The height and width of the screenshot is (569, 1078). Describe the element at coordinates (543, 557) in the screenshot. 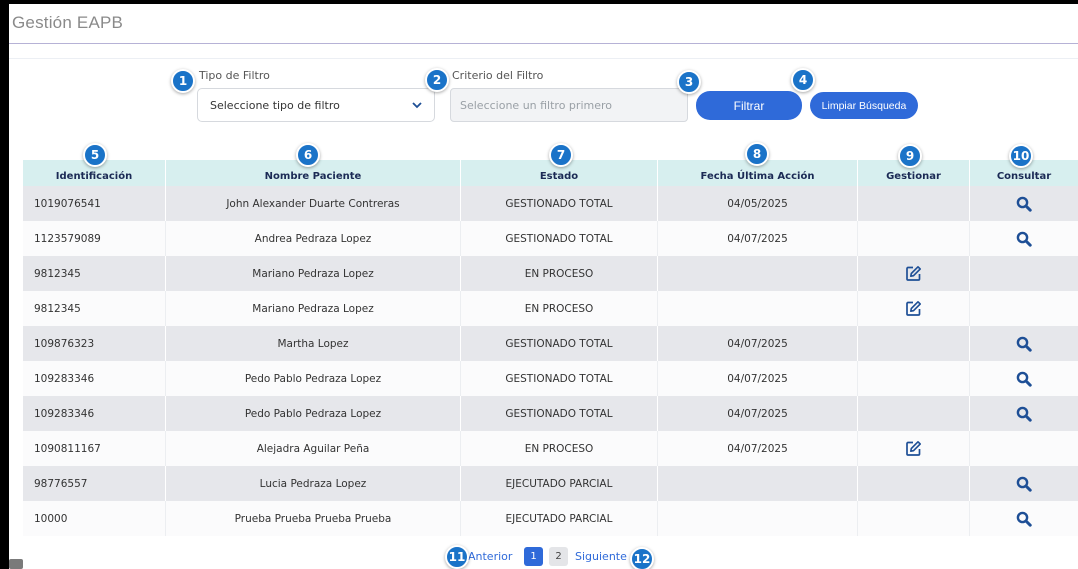

I see `pagination: 11 Anterior 1 2 Siguiente 12` at that location.